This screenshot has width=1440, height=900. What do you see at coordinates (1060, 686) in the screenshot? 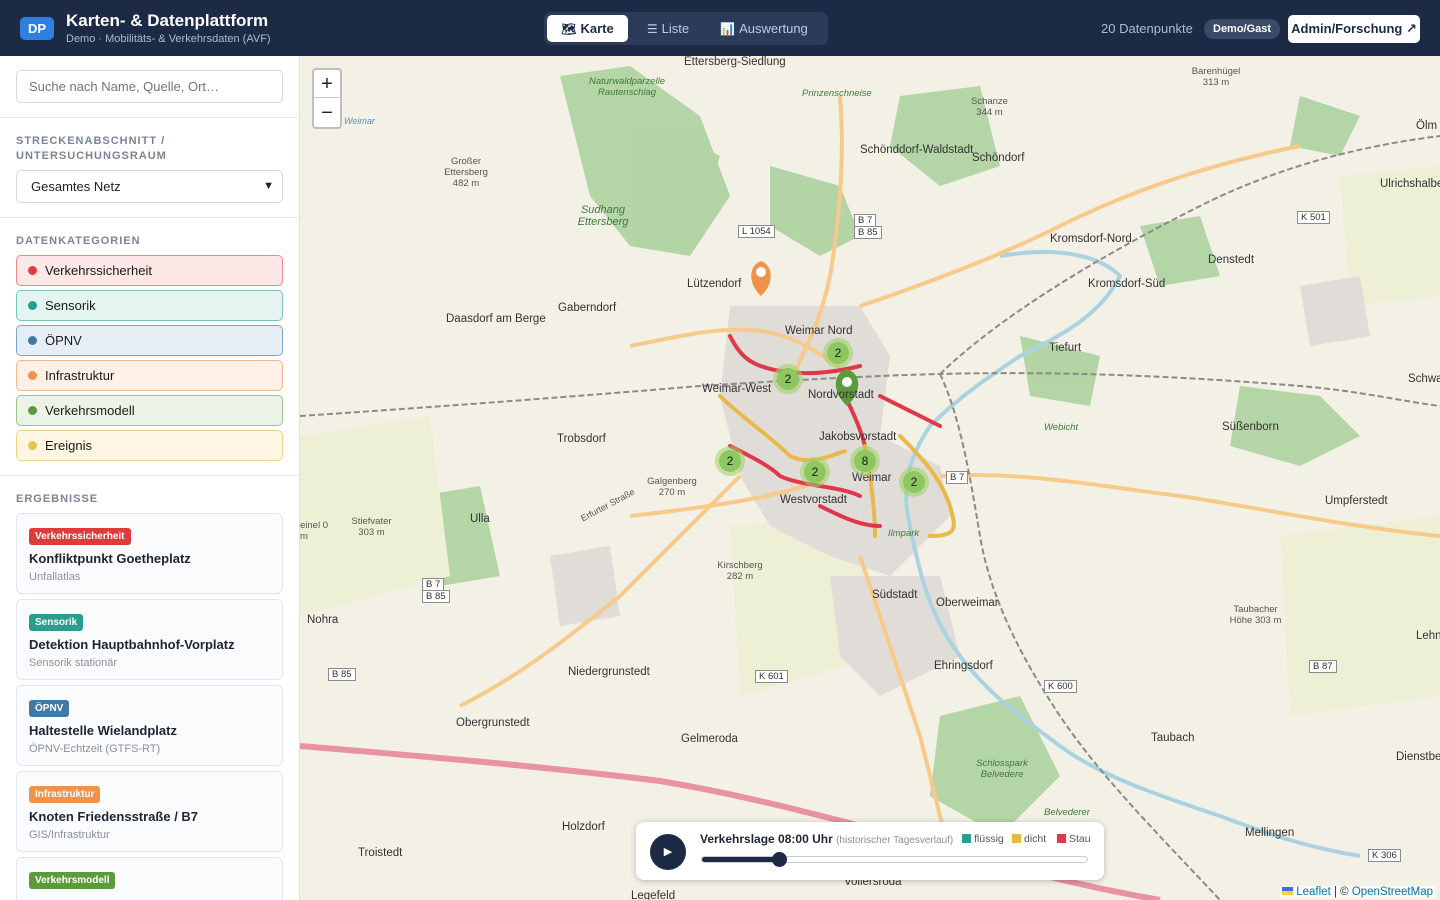
I see `road-shield: K 600` at bounding box center [1060, 686].